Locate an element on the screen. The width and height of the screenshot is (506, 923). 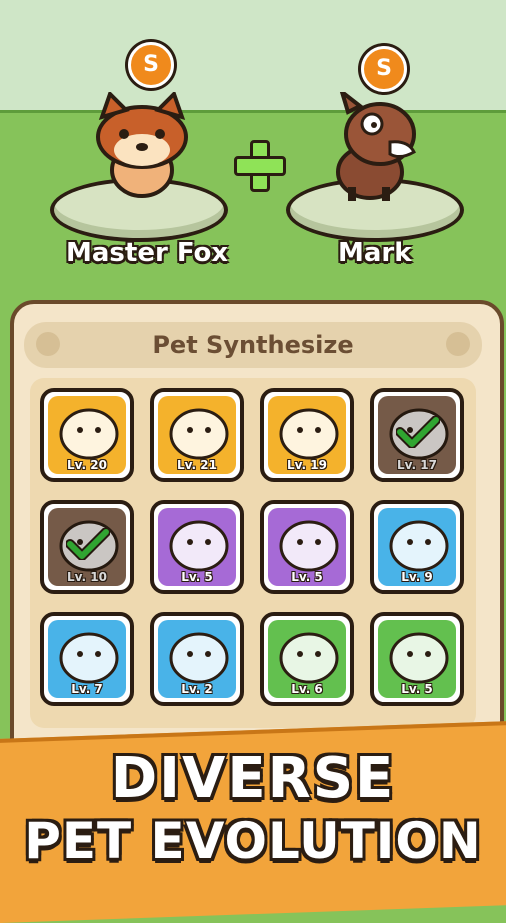
plus-icon is located at coordinates (260, 166).